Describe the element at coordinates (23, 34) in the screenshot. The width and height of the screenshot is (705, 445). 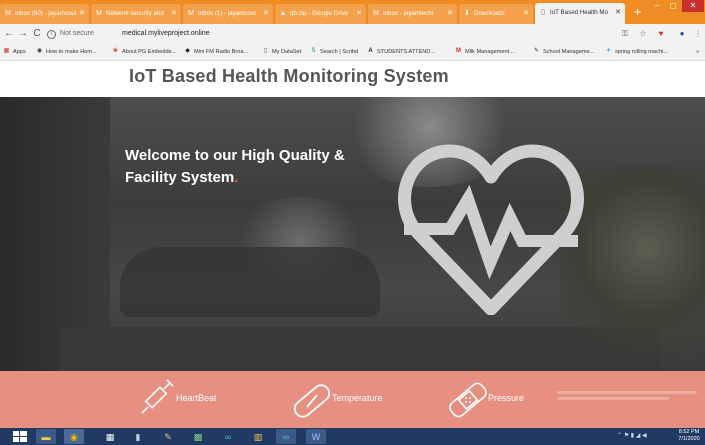
I see `forward-button: →` at that location.